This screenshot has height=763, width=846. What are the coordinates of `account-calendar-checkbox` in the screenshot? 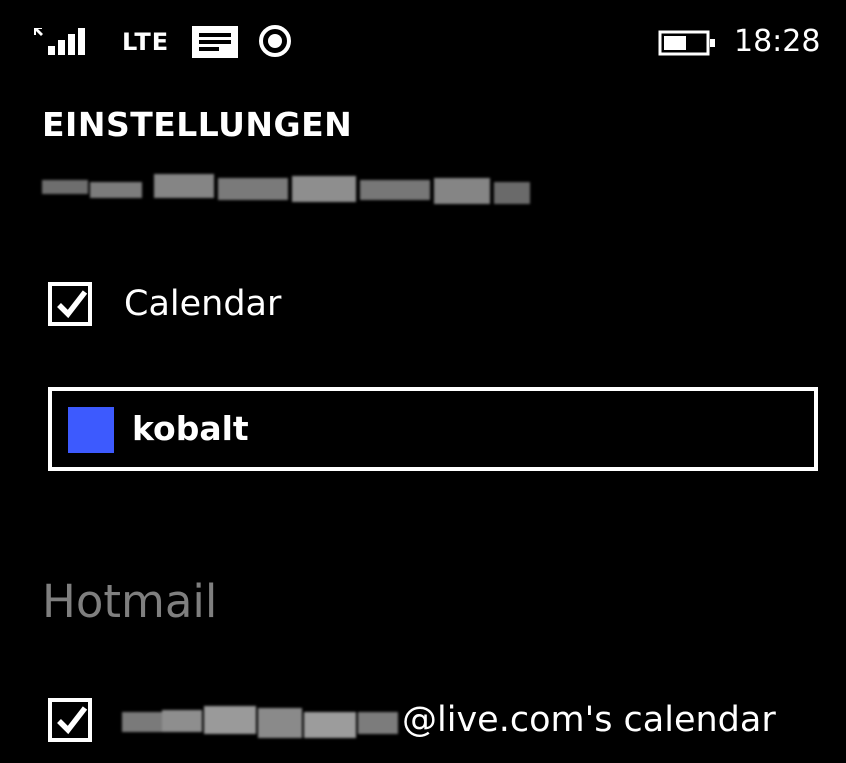 It's located at (70, 720).